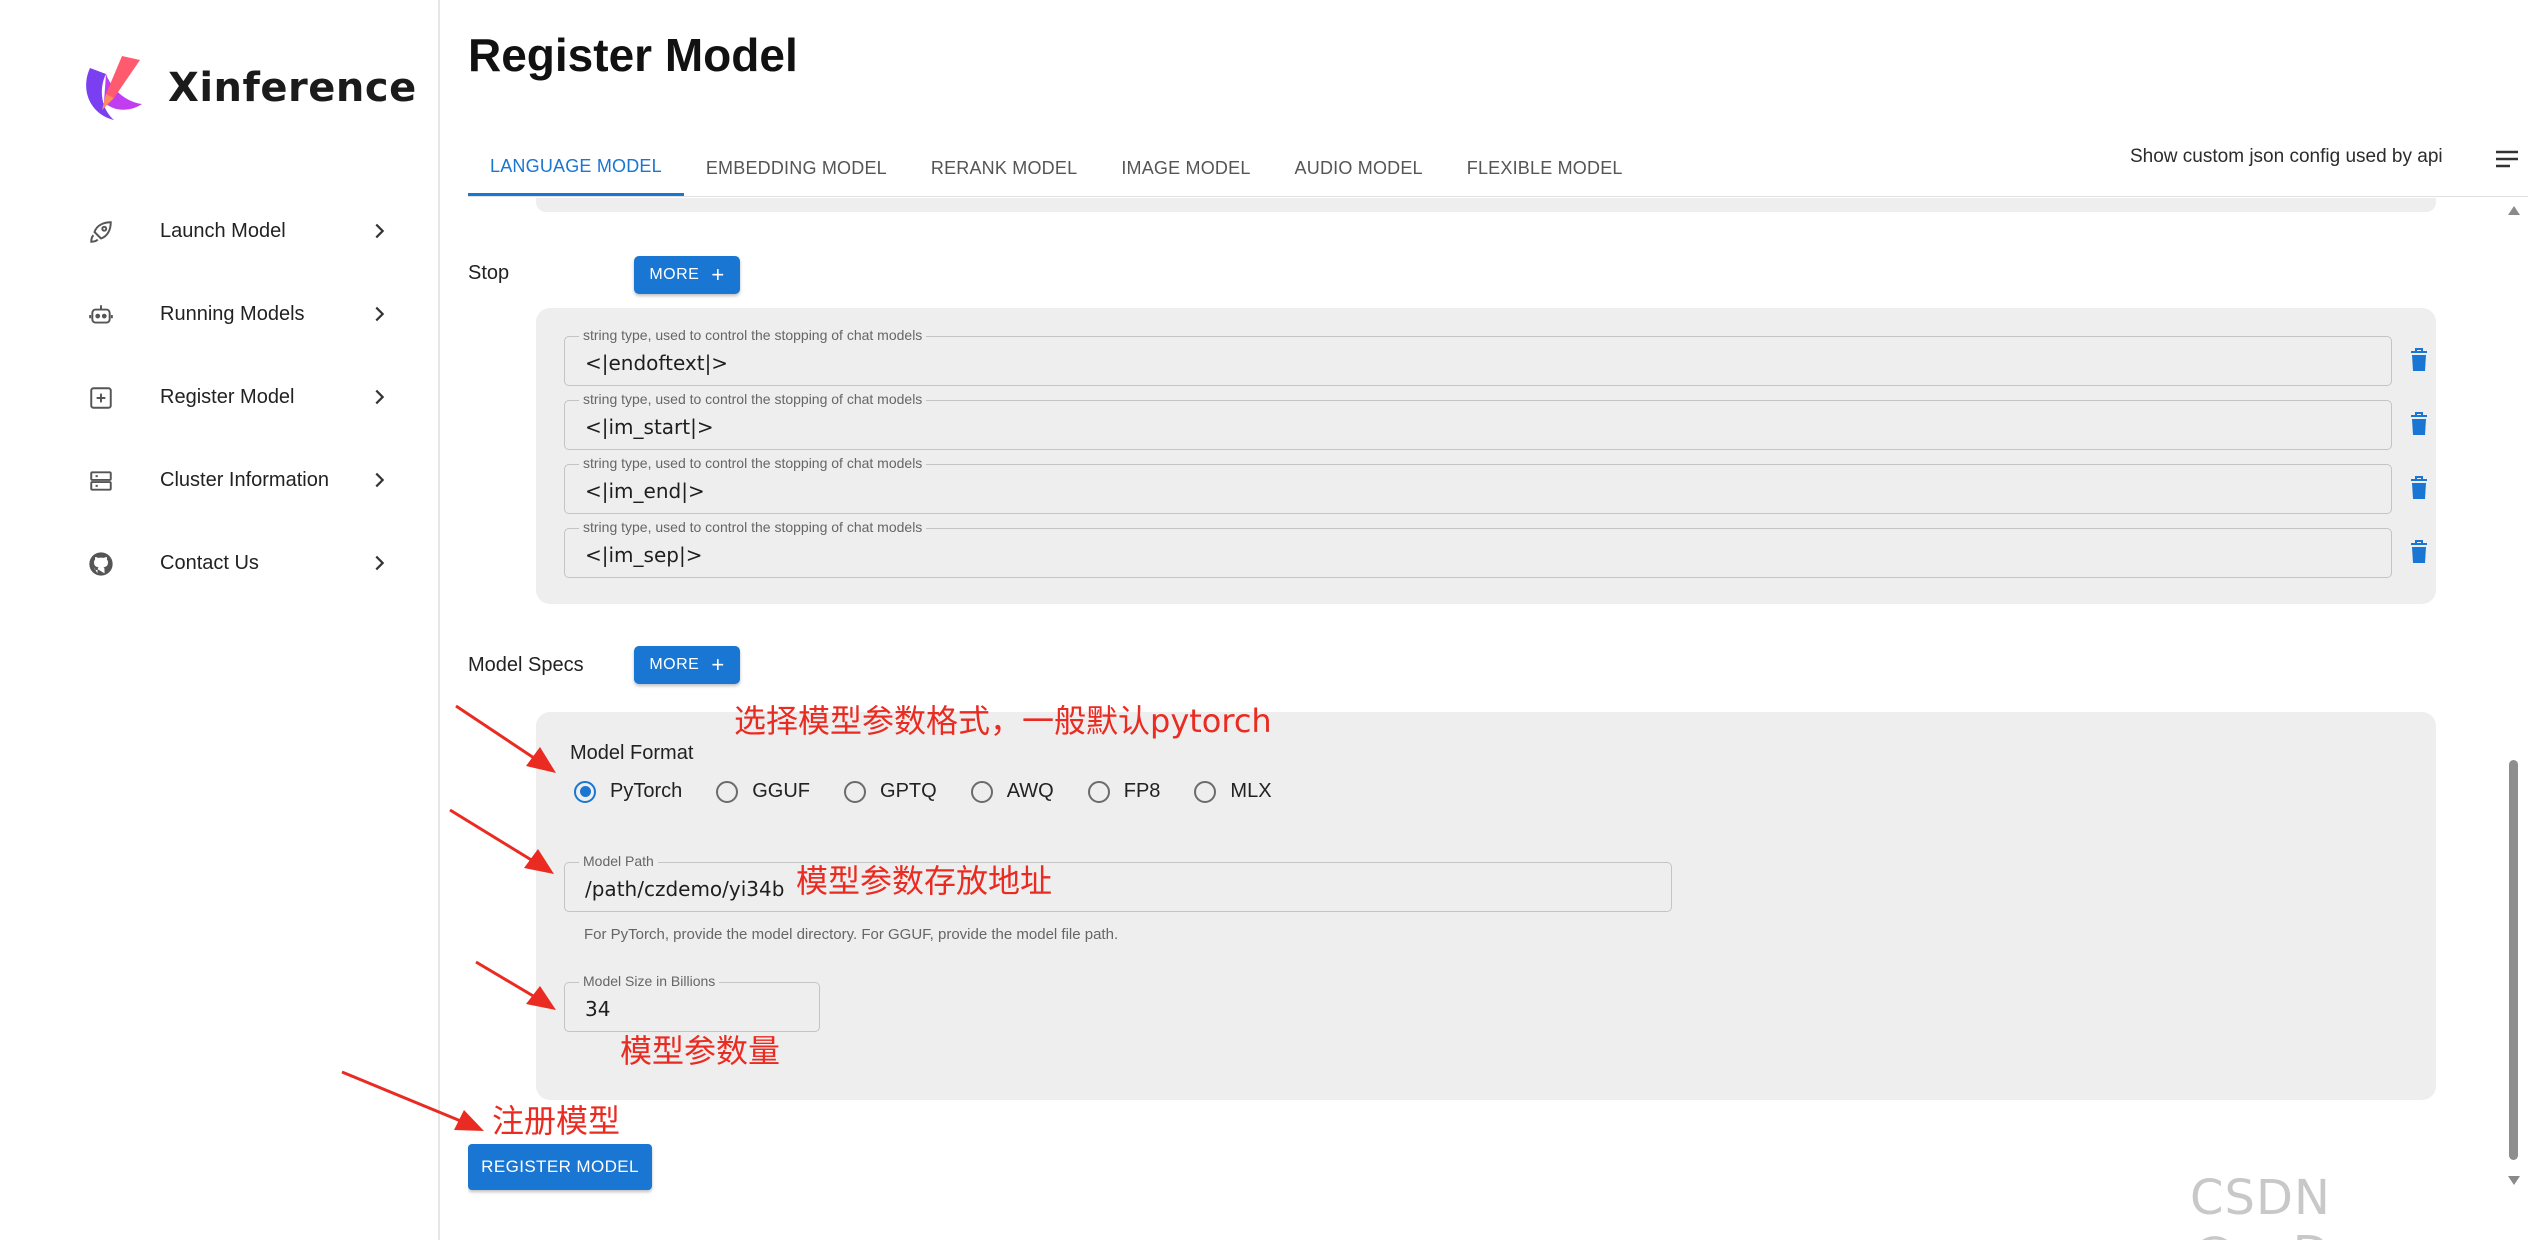  What do you see at coordinates (2314, 1205) in the screenshot?
I see `watermark: CSDN @czDemo` at bounding box center [2314, 1205].